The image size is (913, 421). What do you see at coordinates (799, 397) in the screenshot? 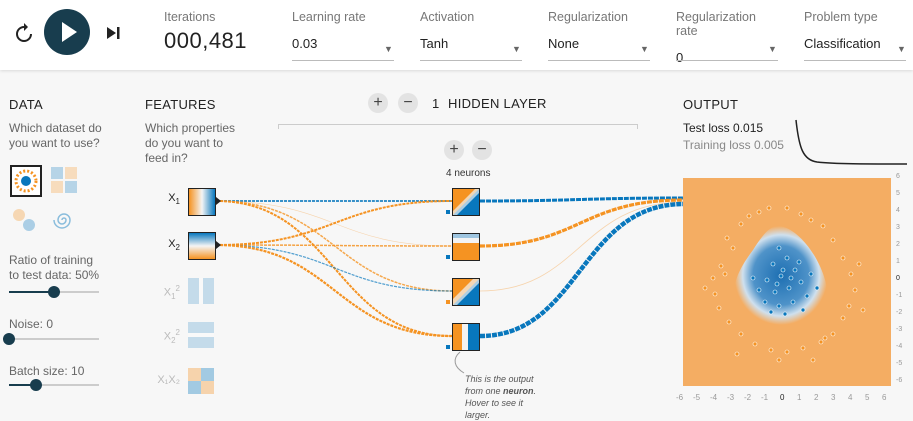
I see `x-tick: 1` at bounding box center [799, 397].